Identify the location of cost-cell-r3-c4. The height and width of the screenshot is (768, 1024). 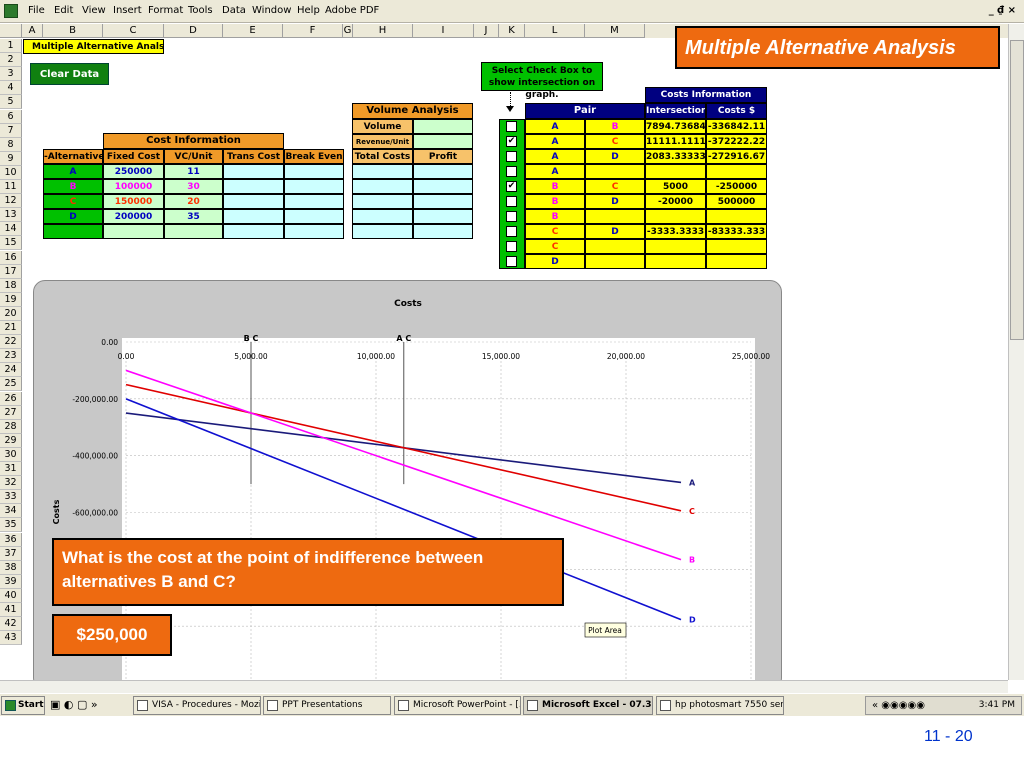
(314, 216).